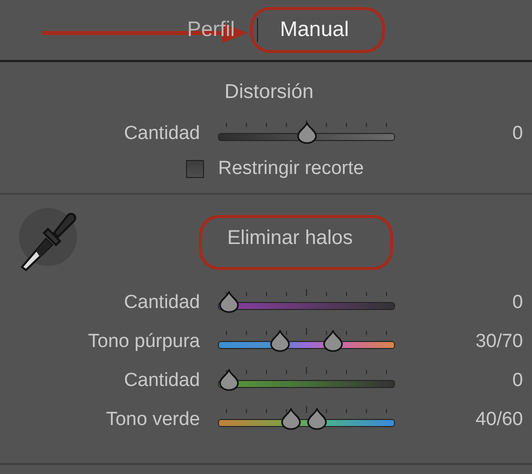 This screenshot has width=532, height=474. Describe the element at coordinates (290, 237) in the screenshot. I see `section-title: Eliminar halos` at that location.